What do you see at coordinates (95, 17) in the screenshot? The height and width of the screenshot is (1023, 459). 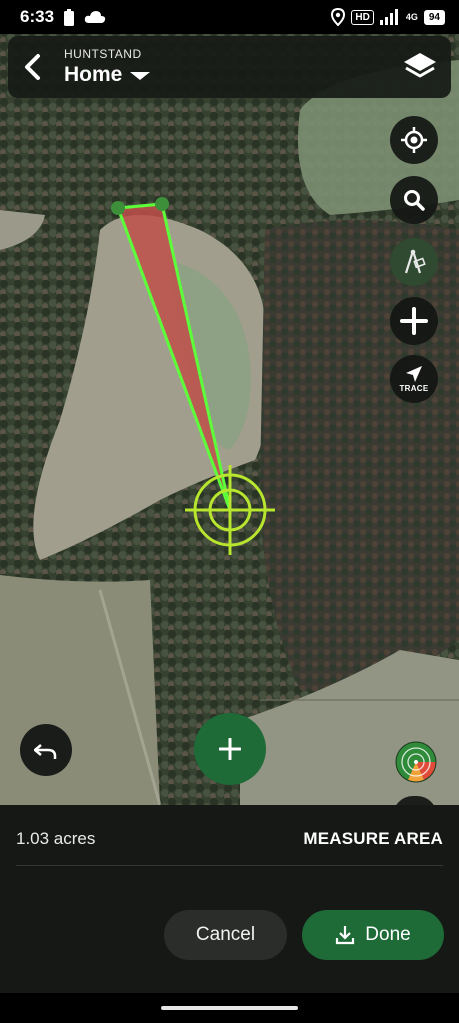 I see `cloud-icon` at bounding box center [95, 17].